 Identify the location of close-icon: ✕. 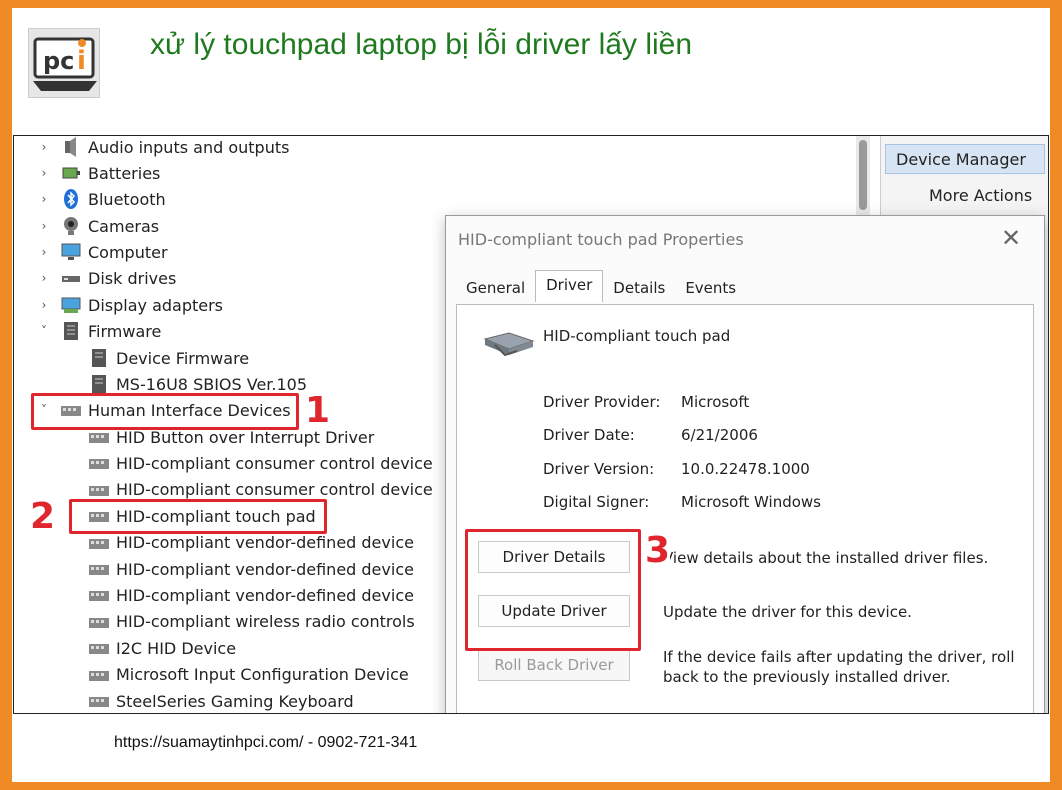
(1011, 239).